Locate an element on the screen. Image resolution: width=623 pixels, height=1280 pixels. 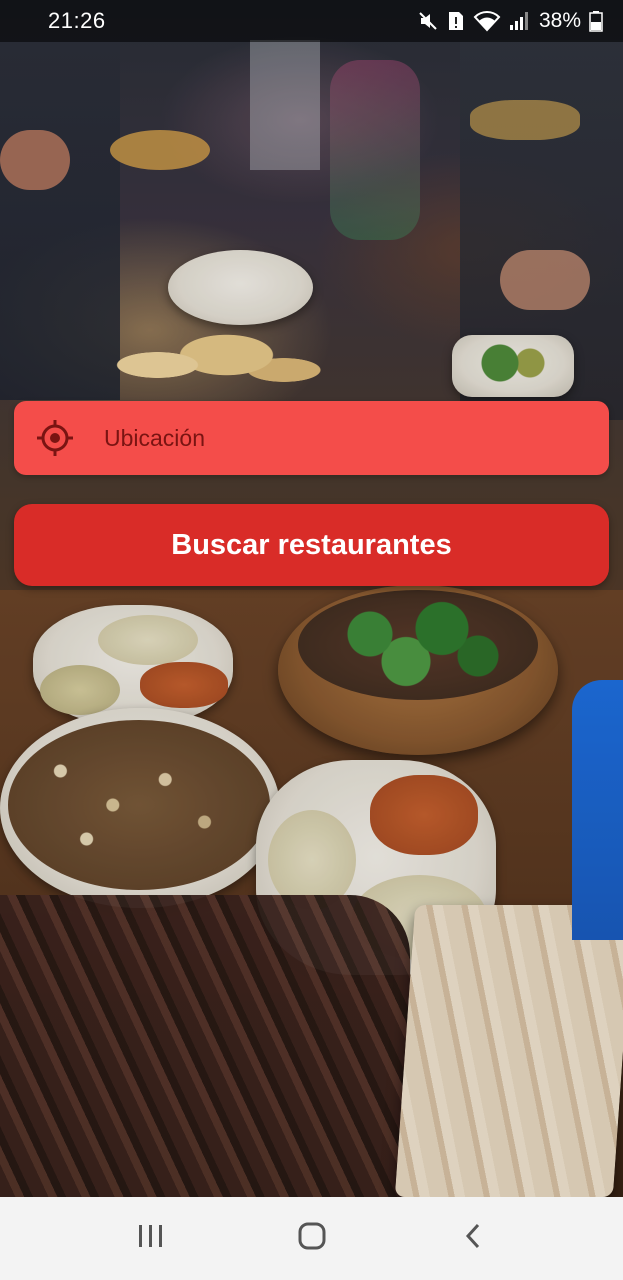
back-button is located at coordinates (473, 1239).